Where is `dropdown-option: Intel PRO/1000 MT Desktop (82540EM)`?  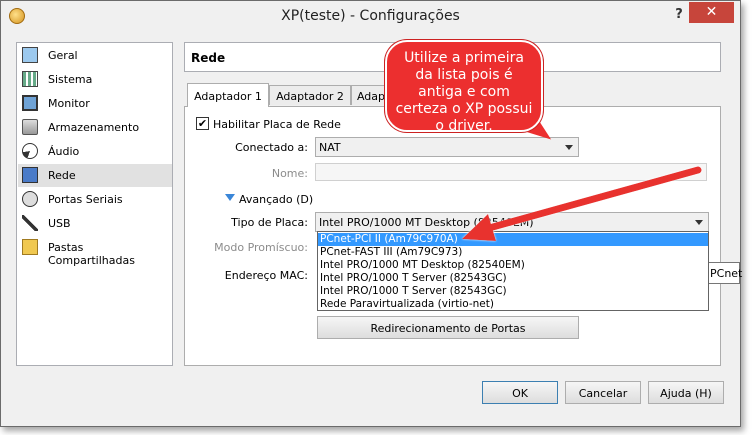 dropdown-option: Intel PRO/1000 MT Desktop (82540EM) is located at coordinates (513, 265).